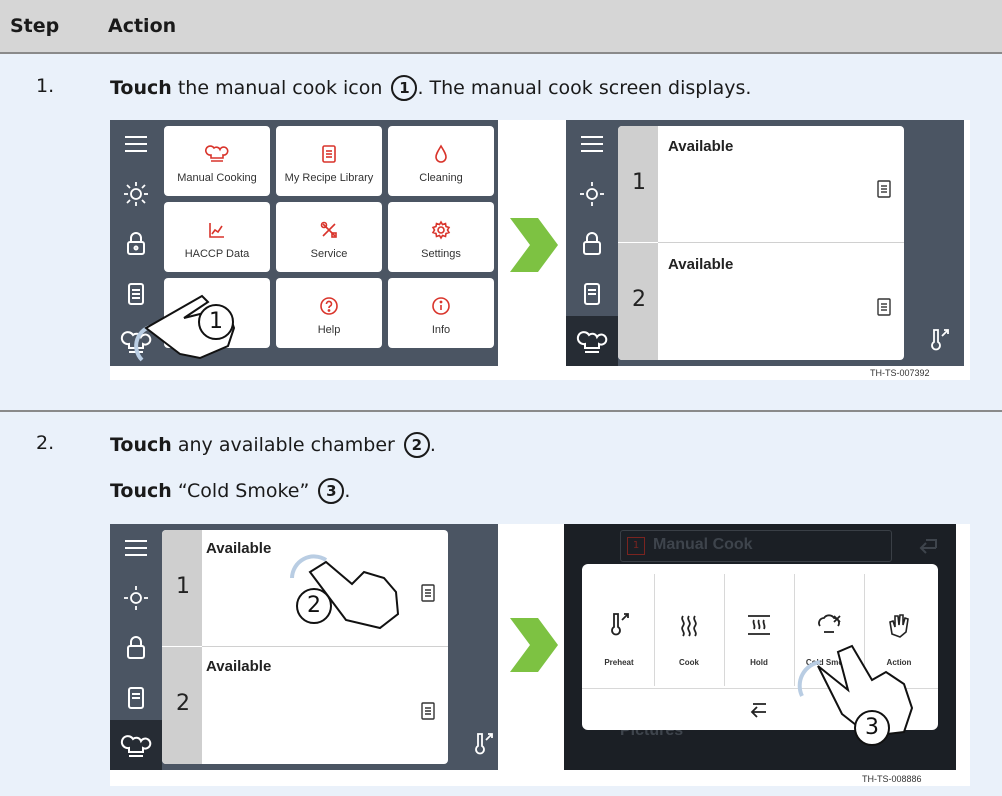  I want to click on figure-id: TH-TS-008886, so click(892, 779).